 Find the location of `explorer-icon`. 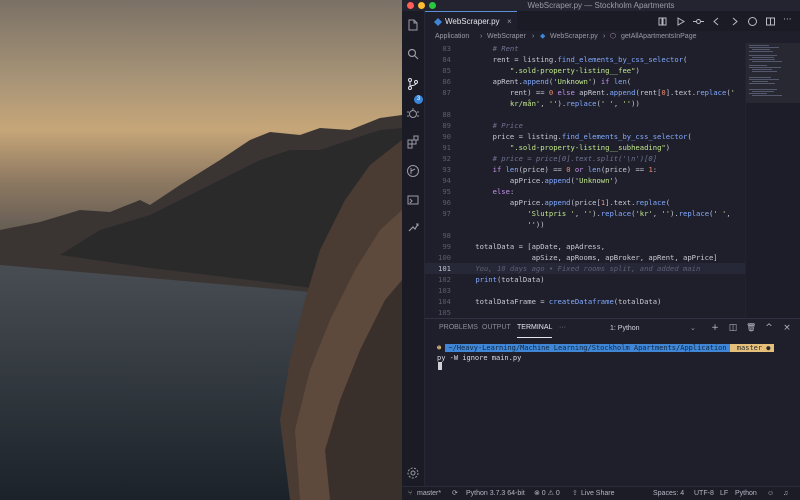

explorer-icon is located at coordinates (413, 25).